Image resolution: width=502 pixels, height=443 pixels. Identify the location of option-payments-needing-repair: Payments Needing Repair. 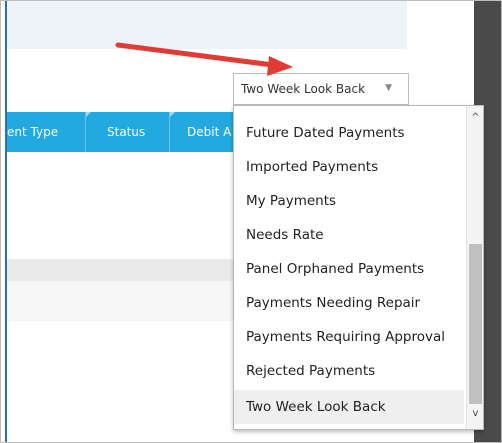
(349, 303).